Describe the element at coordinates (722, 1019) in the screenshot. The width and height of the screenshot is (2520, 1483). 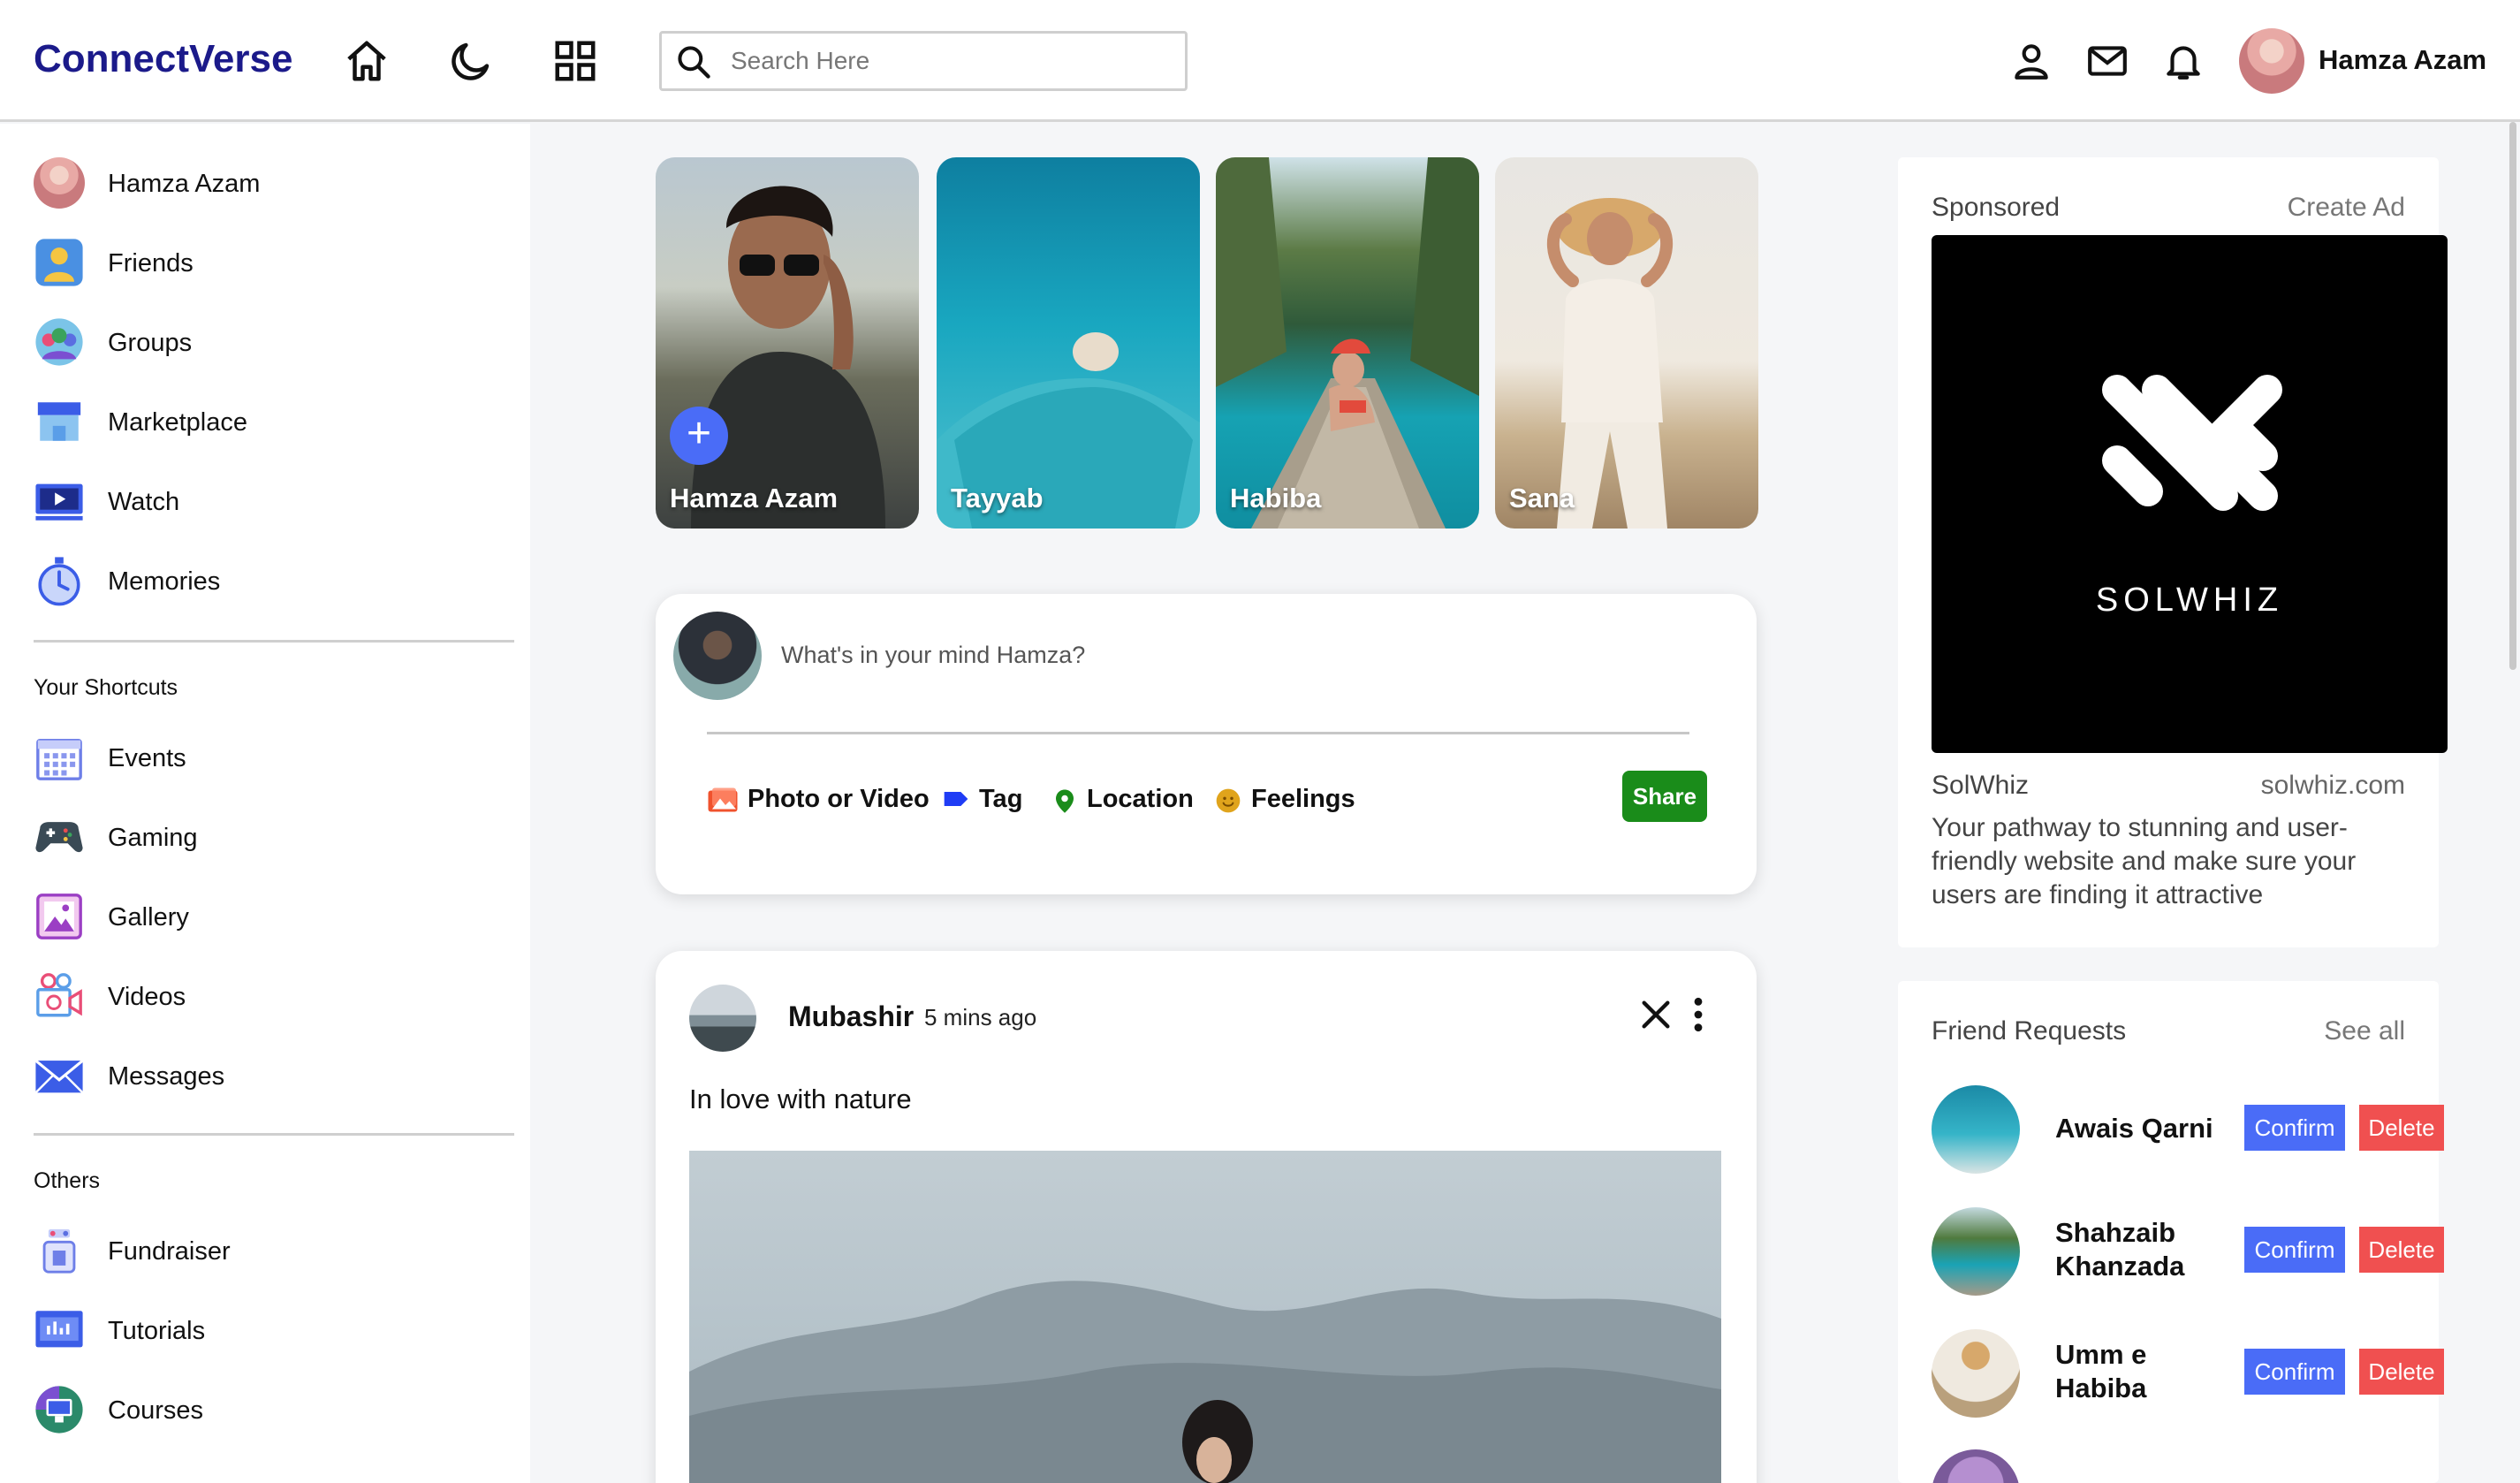
I see `post-author-avatar` at that location.